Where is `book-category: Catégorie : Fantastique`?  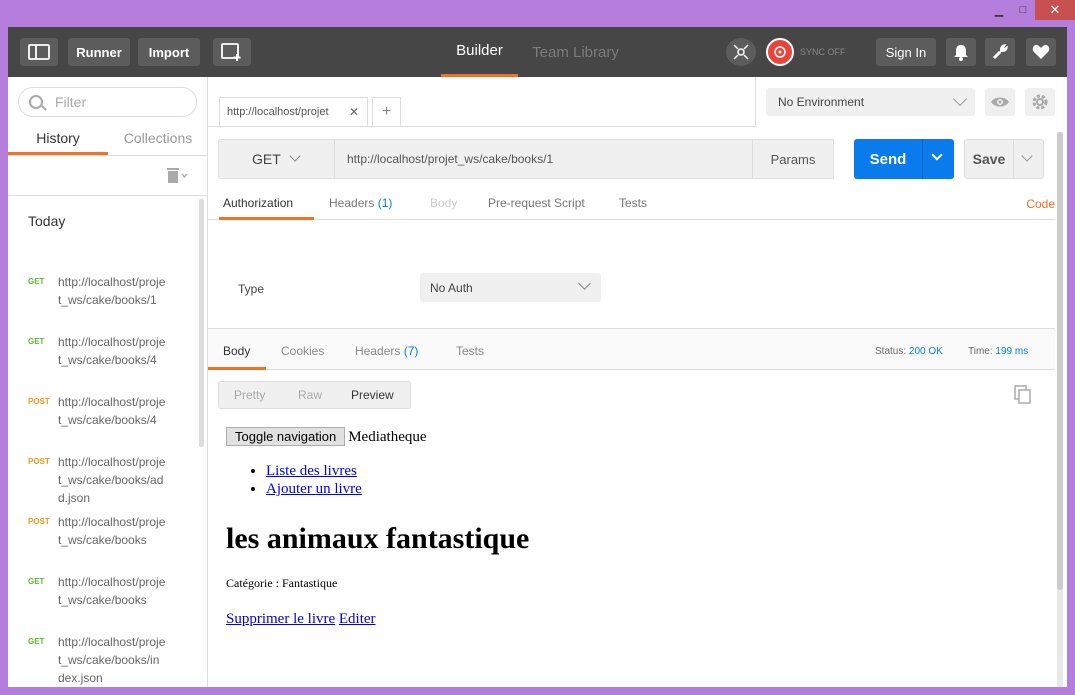 book-category: Catégorie : Fantastique is located at coordinates (282, 583).